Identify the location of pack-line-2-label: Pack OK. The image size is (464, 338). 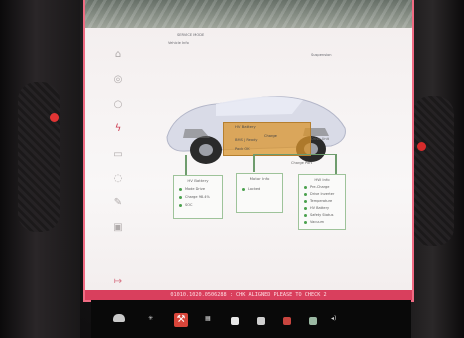
(242, 149).